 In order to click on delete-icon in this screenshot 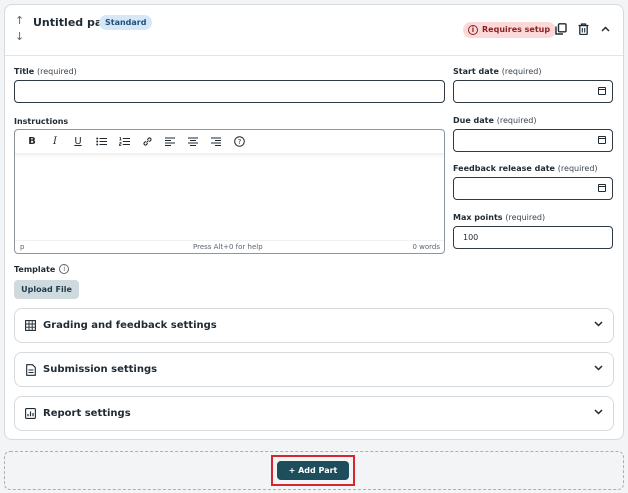, I will do `click(583, 29)`.